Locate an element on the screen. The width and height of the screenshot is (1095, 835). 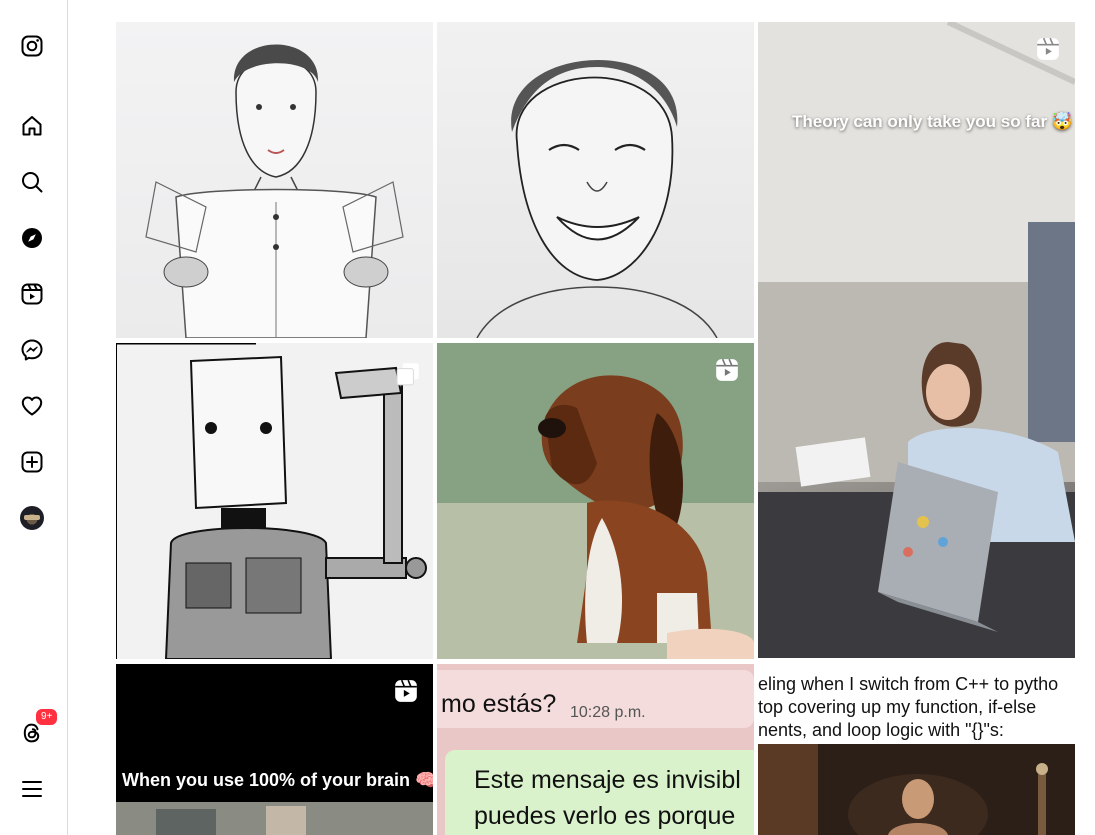
heart-icon is located at coordinates (32, 406).